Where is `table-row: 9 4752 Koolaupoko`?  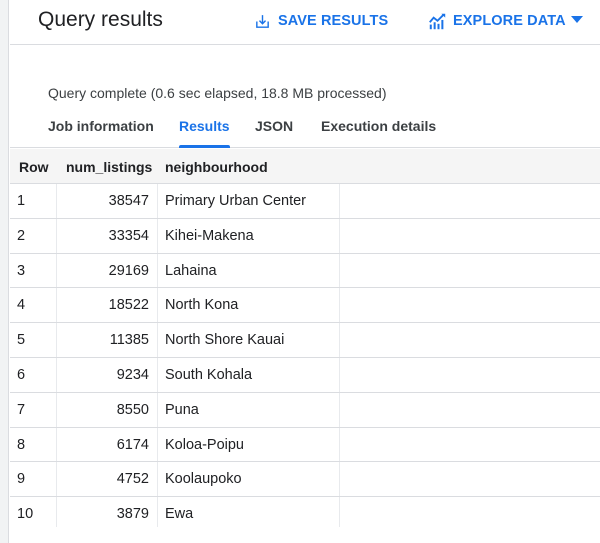
table-row: 9 4752 Koolaupoko is located at coordinates (305, 480).